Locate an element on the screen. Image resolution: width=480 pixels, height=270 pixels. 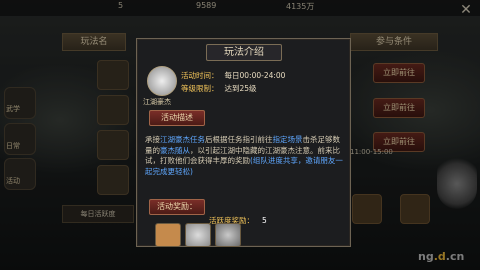
activity-time-label: 活动时间： is located at coordinates (200, 75).